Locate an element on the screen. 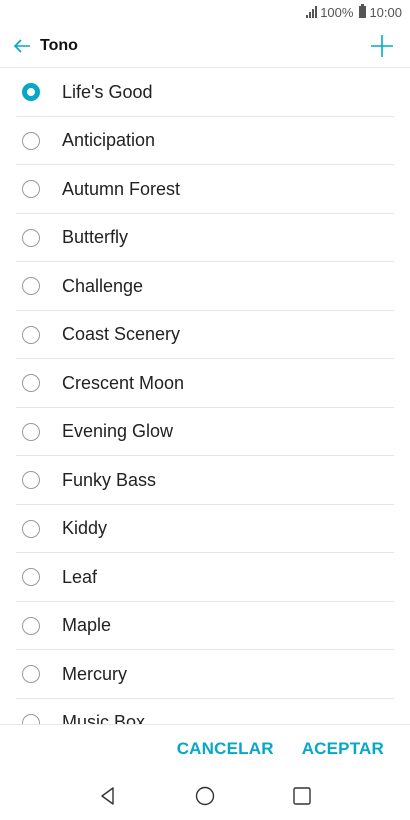 The image size is (410, 820). nav-home-button is located at coordinates (205, 796).